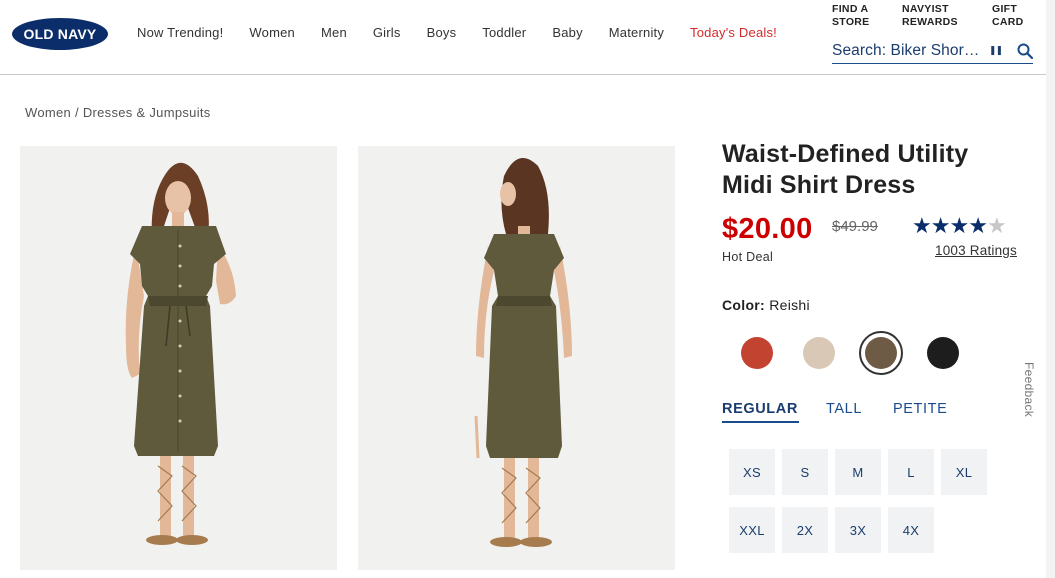  Describe the element at coordinates (752, 530) in the screenshot. I see `size-button-xxl: XXL` at that location.